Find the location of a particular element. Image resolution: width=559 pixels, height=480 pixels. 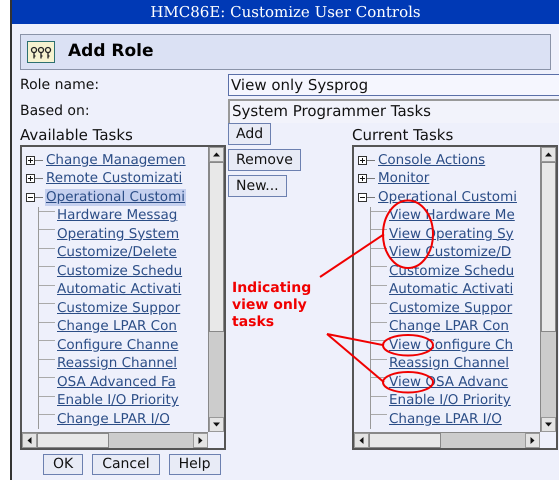

annotation-text: Indicating view only tasks is located at coordinates (272, 305).